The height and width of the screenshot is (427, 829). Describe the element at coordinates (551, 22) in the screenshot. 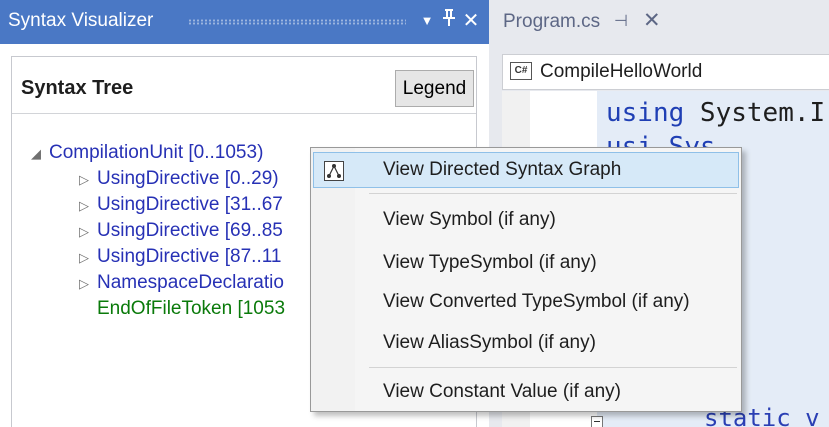

I see `tab-program-cs: Program.cs` at that location.